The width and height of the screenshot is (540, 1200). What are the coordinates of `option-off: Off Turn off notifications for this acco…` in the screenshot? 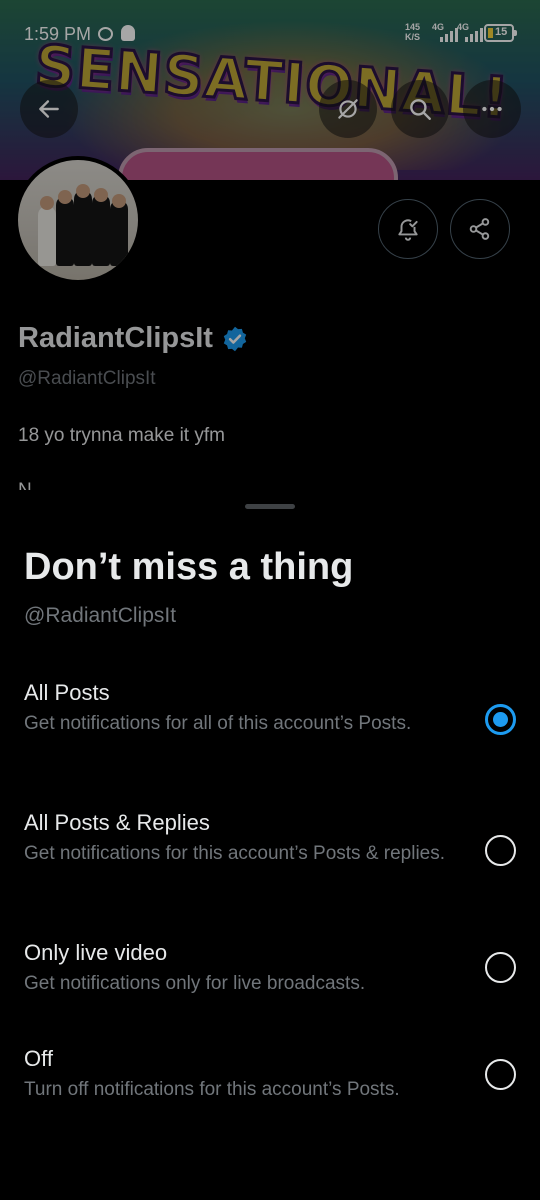 It's located at (270, 1076).